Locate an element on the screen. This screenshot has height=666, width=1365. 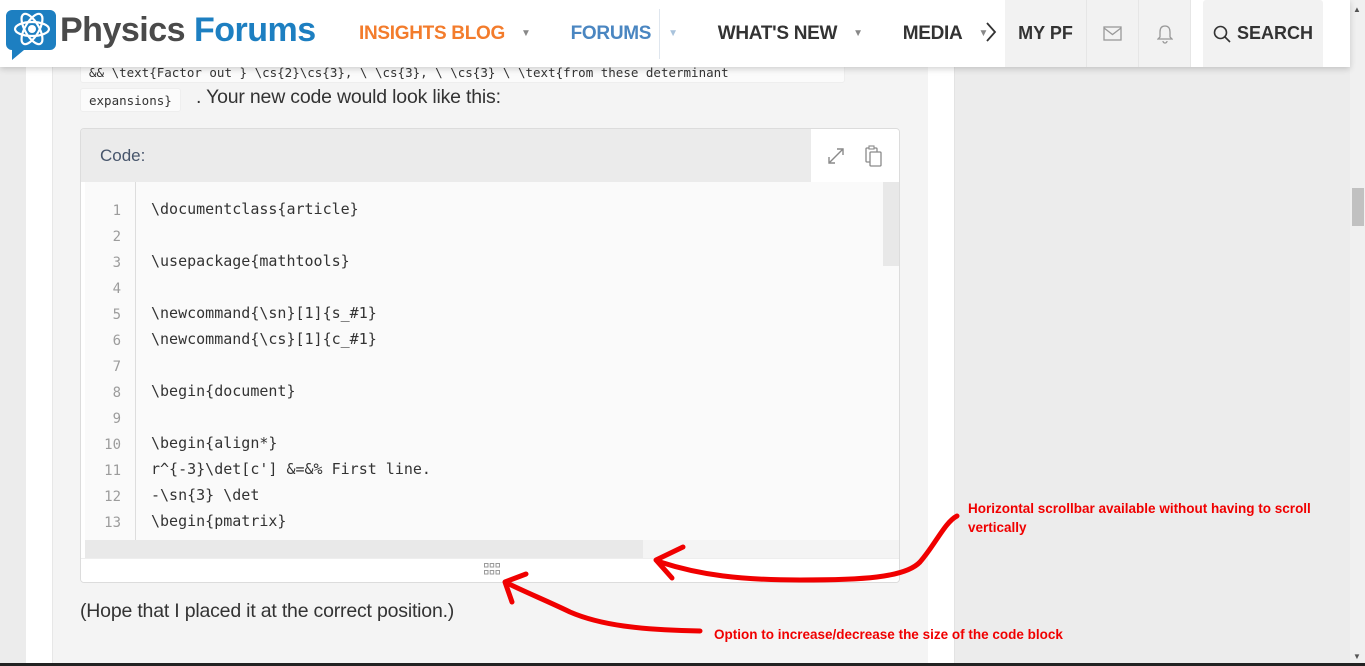
line-number: 7 is located at coordinates (116, 367).